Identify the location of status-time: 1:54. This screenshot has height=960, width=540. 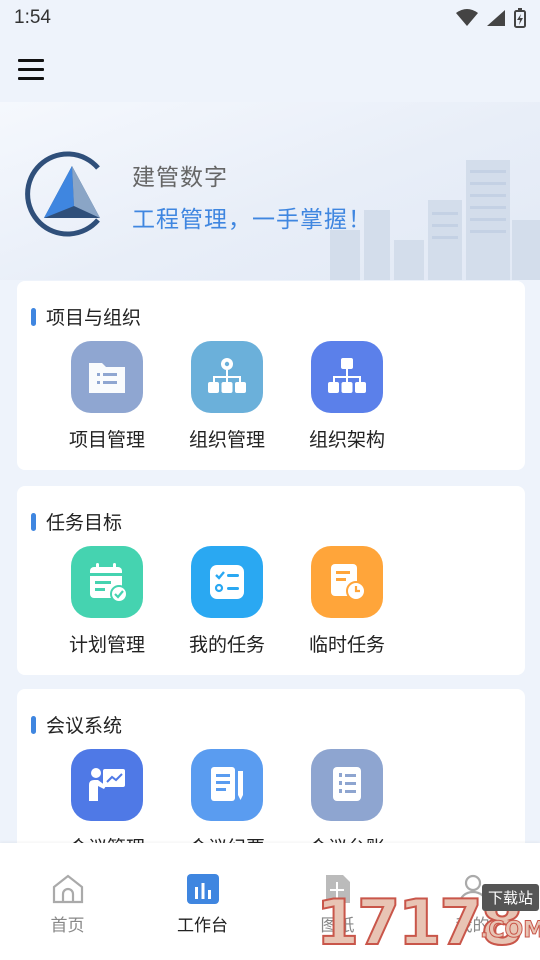
(32, 17).